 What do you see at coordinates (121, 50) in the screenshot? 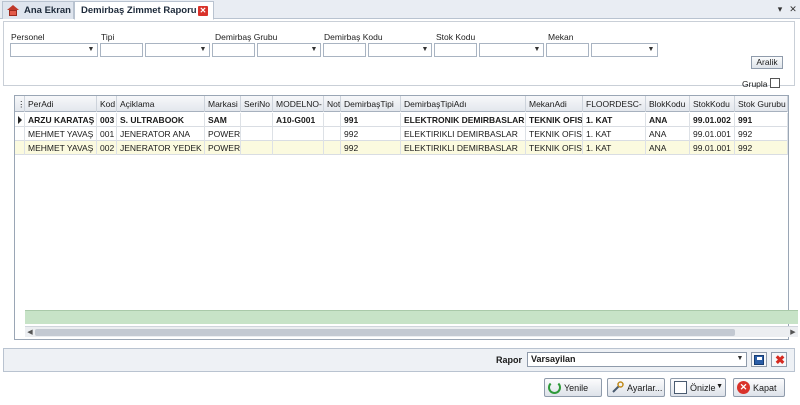
I see `tipi-code-input` at bounding box center [121, 50].